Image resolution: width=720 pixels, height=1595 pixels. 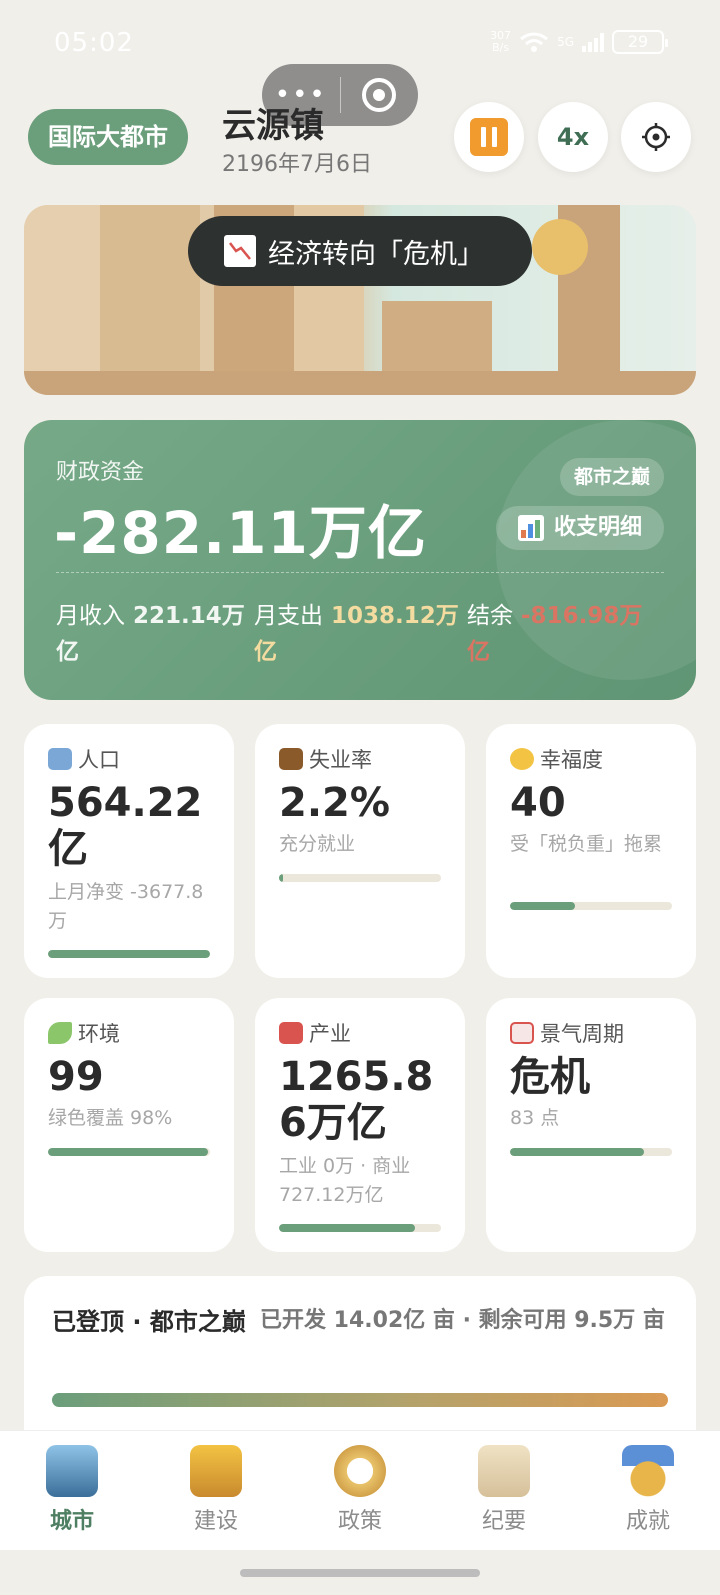 I want to click on pause-icon, so click(x=489, y=137).